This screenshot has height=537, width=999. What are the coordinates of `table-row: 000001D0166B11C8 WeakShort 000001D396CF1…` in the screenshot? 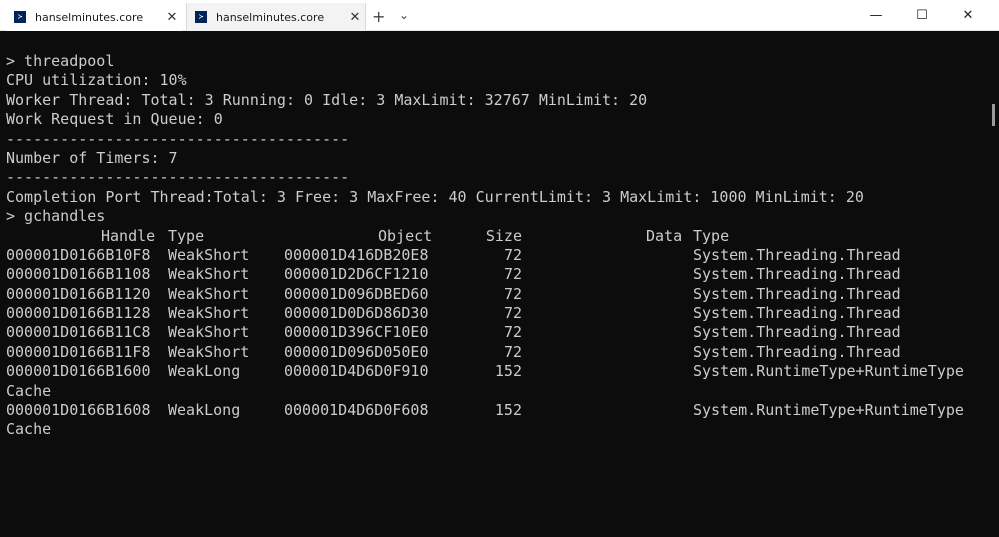 It's located at (502, 332).